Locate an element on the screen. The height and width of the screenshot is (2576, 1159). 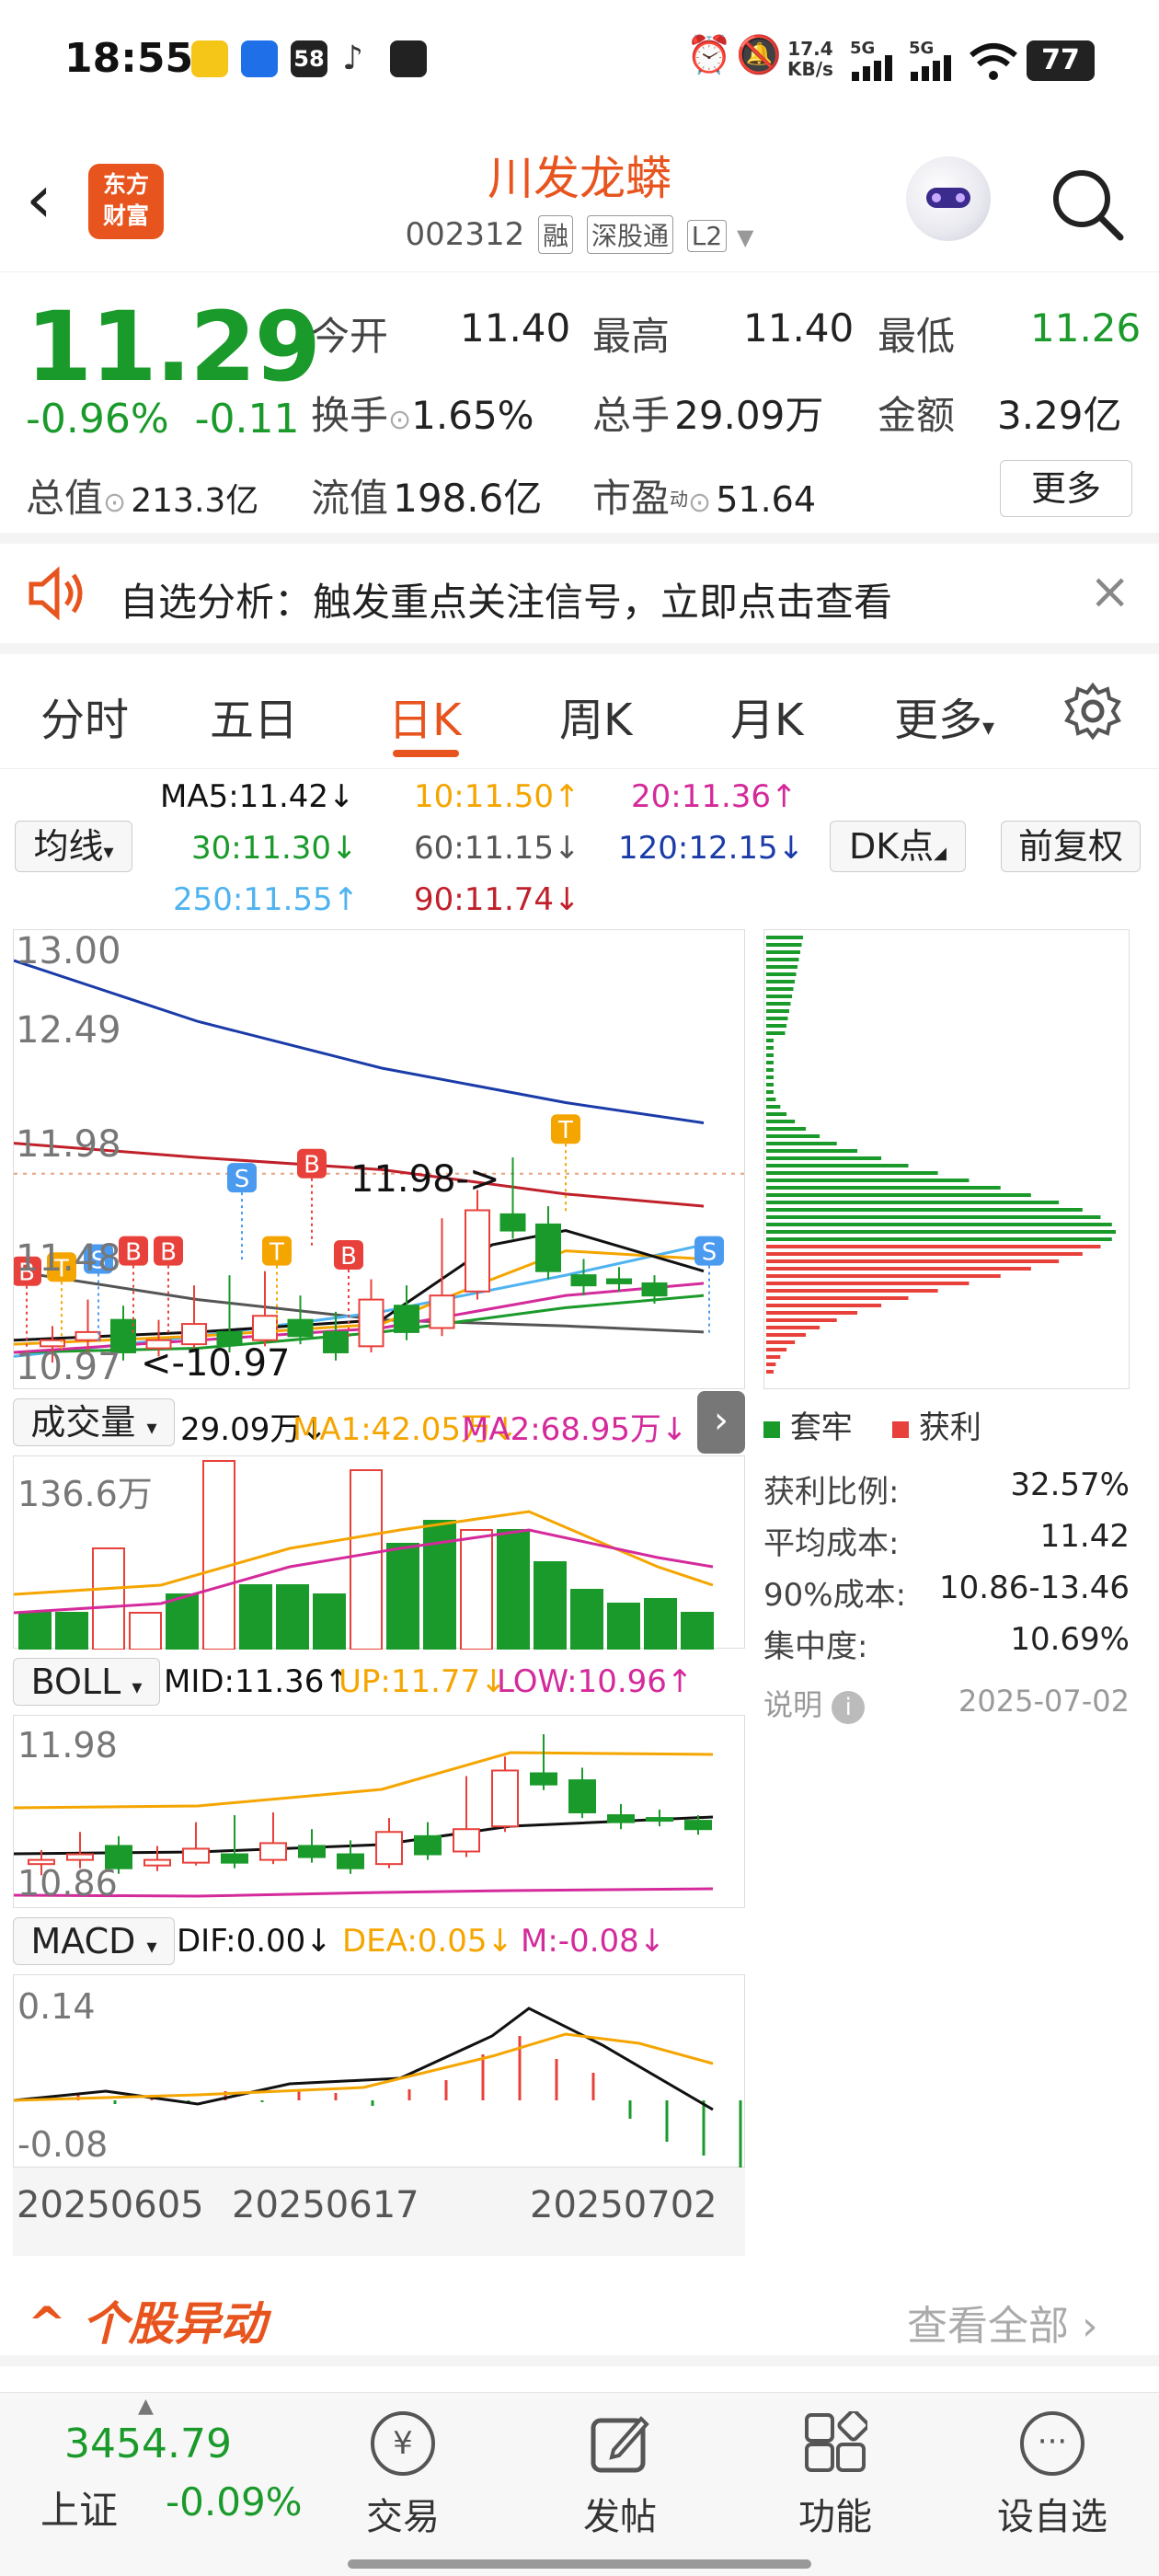
chip-concentration-value: 10.69% is located at coordinates (1070, 1639).